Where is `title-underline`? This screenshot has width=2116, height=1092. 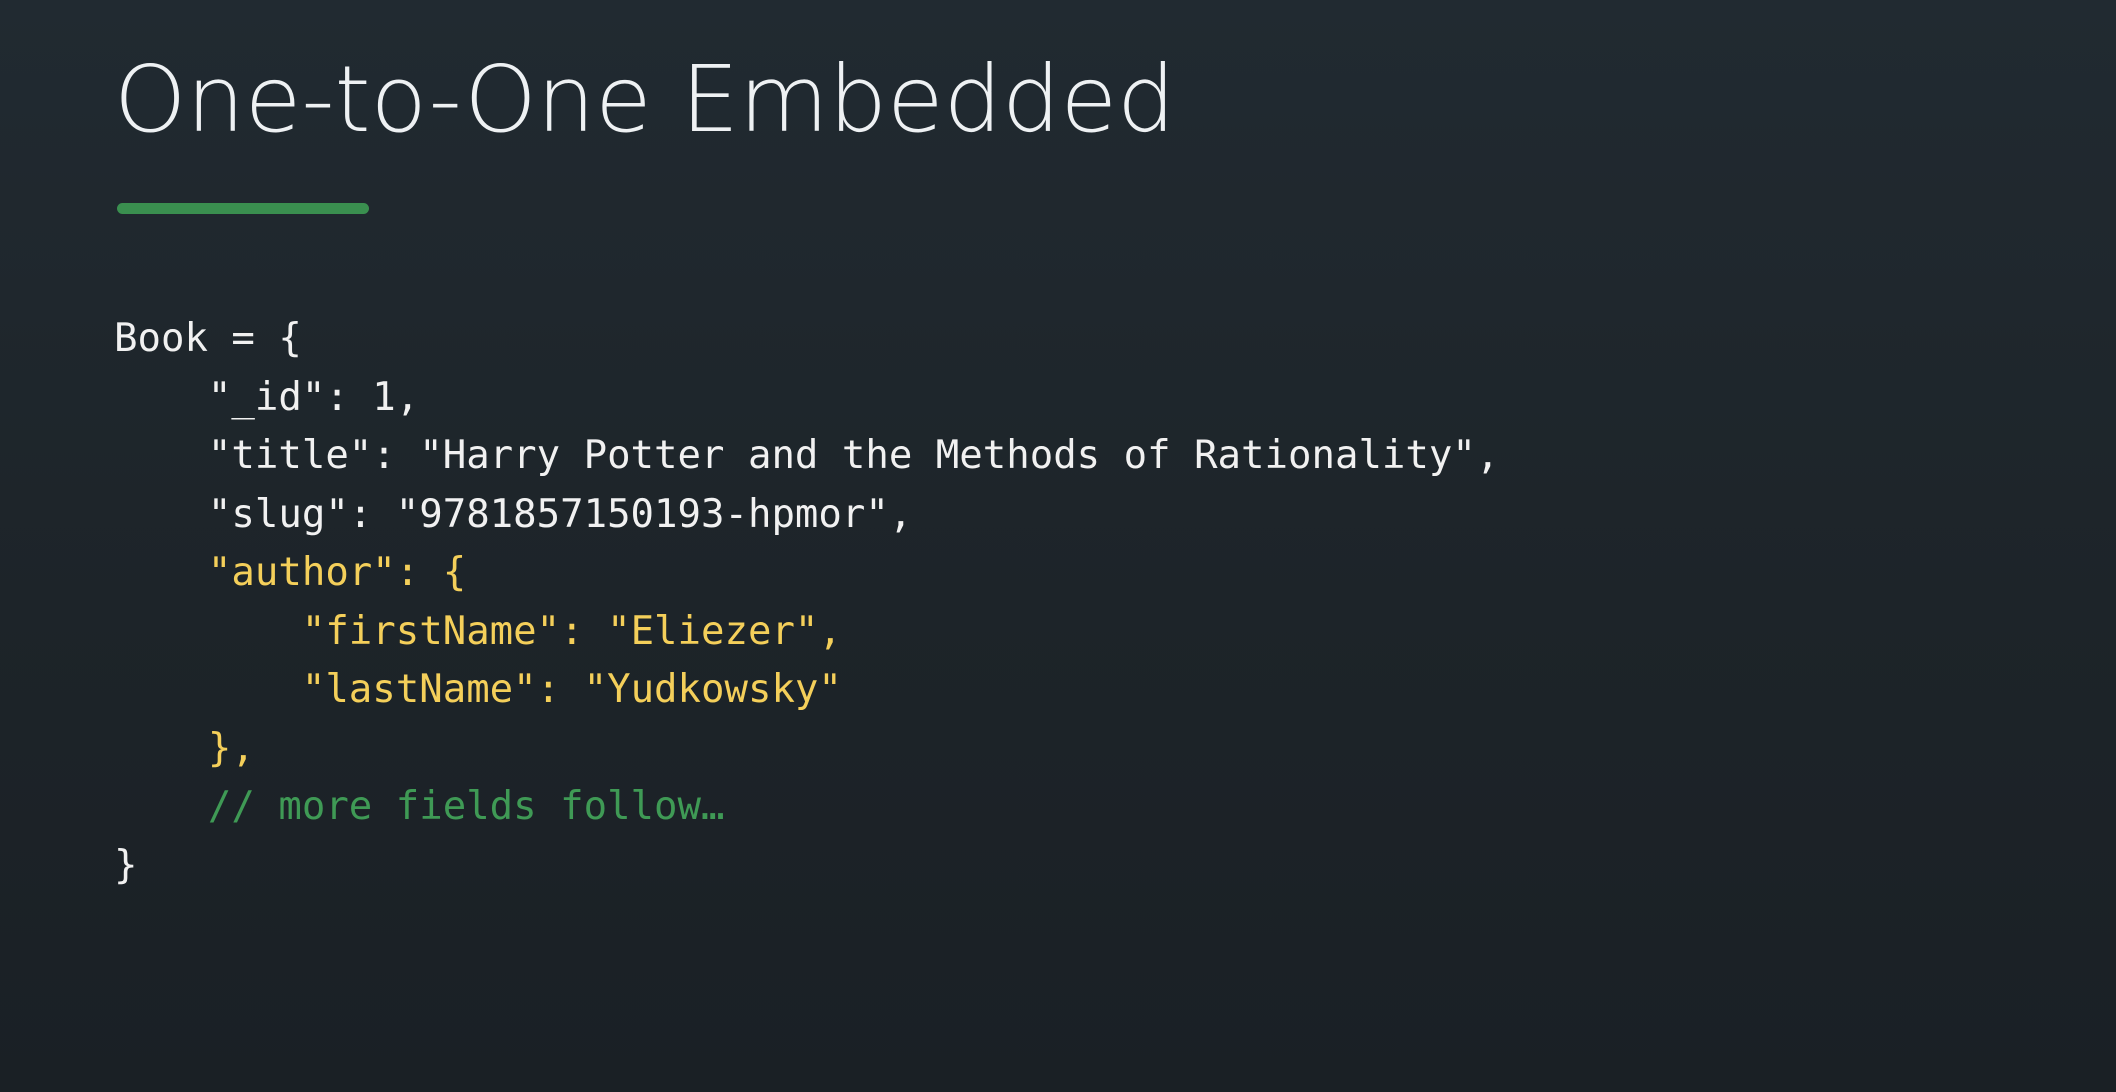
title-underline is located at coordinates (243, 208).